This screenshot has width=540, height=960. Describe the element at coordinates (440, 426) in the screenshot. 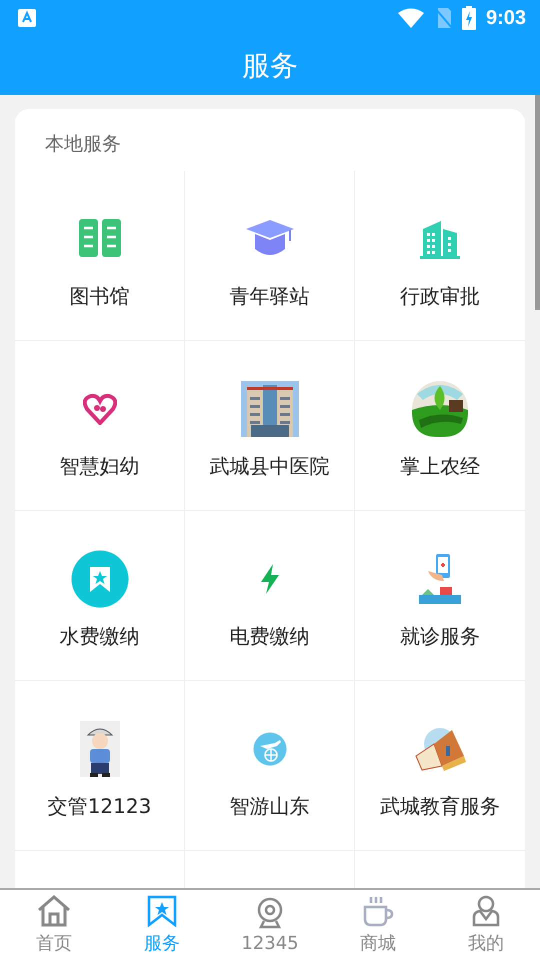

I see `service-tile: 掌上农经` at that location.